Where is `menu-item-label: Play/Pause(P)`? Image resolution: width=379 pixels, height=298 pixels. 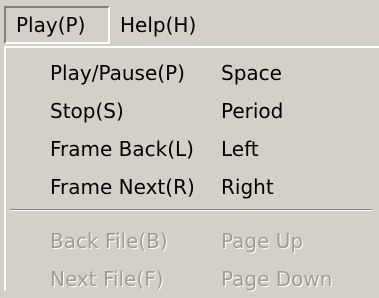 menu-item-label: Play/Pause(P) is located at coordinates (117, 73).